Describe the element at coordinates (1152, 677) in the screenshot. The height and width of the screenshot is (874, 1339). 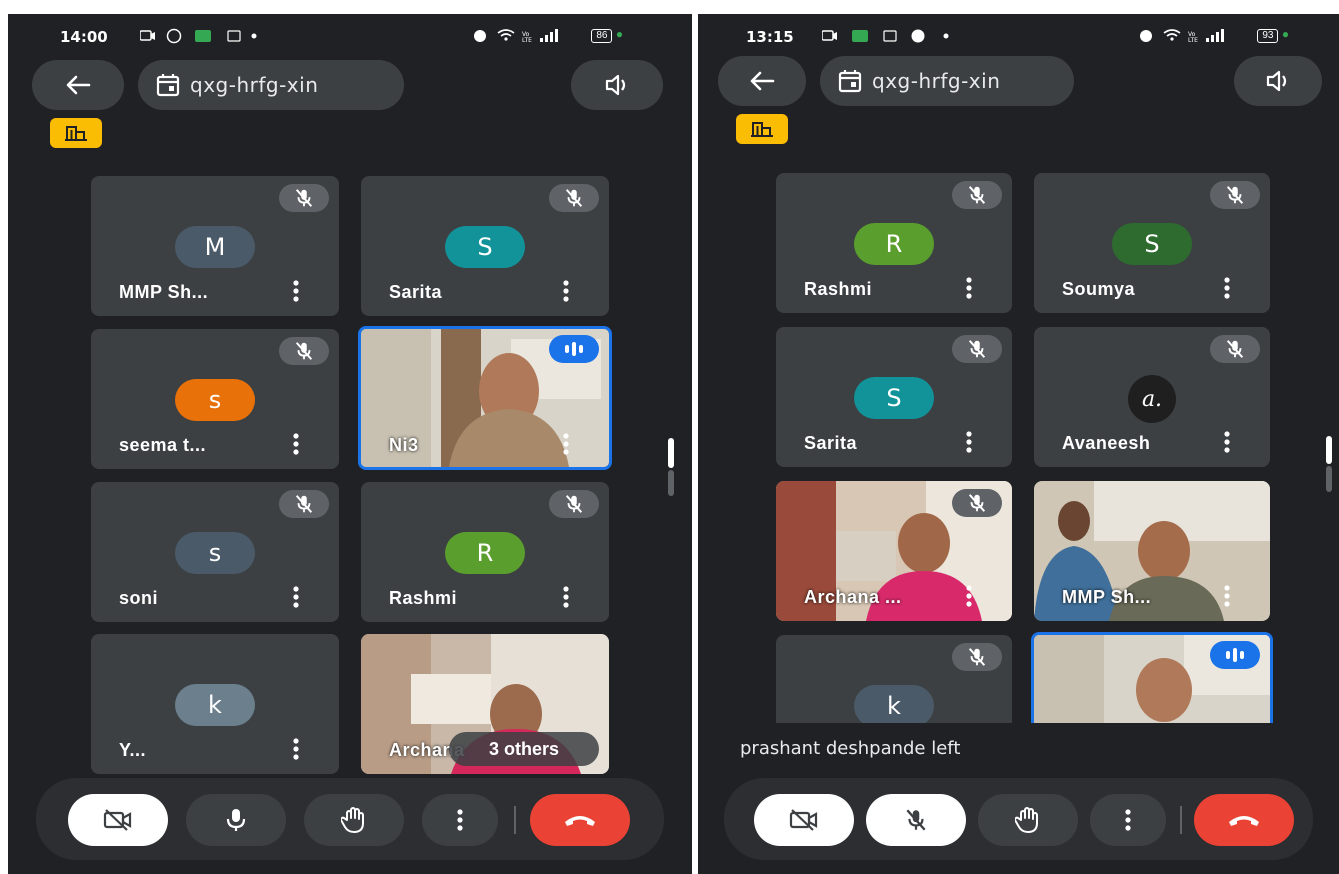
I see `participant-video-tile` at that location.